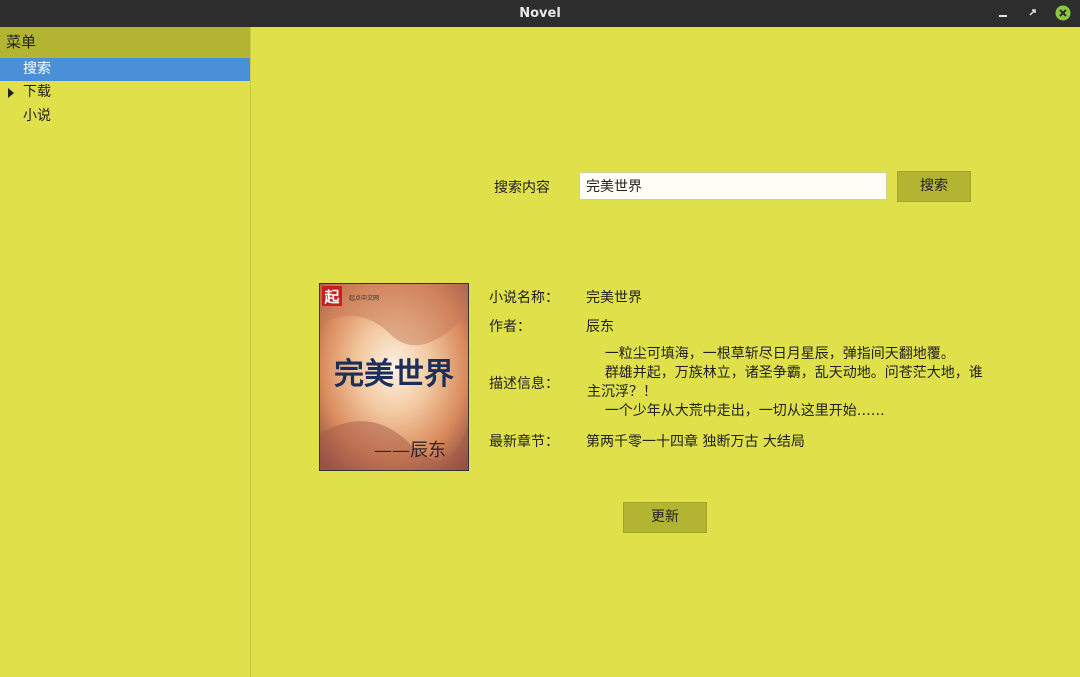 The height and width of the screenshot is (677, 1080). I want to click on latest-chapter-label: 最新章节：, so click(524, 442).